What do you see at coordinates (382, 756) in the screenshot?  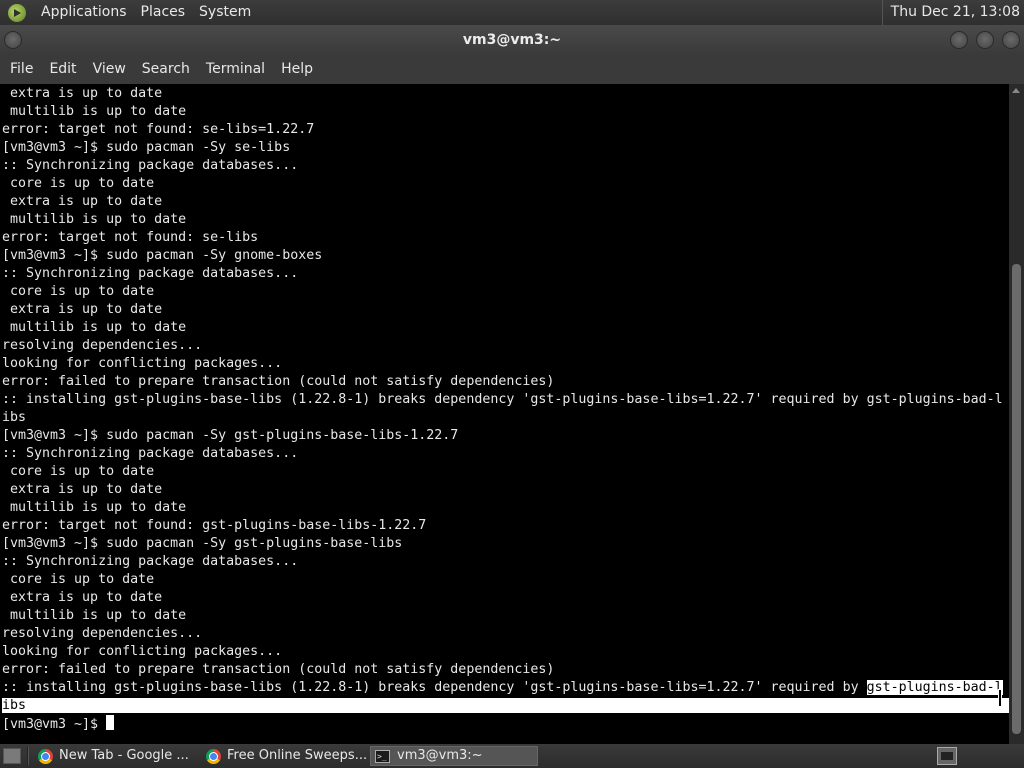 I see `terminal-icon: >_` at bounding box center [382, 756].